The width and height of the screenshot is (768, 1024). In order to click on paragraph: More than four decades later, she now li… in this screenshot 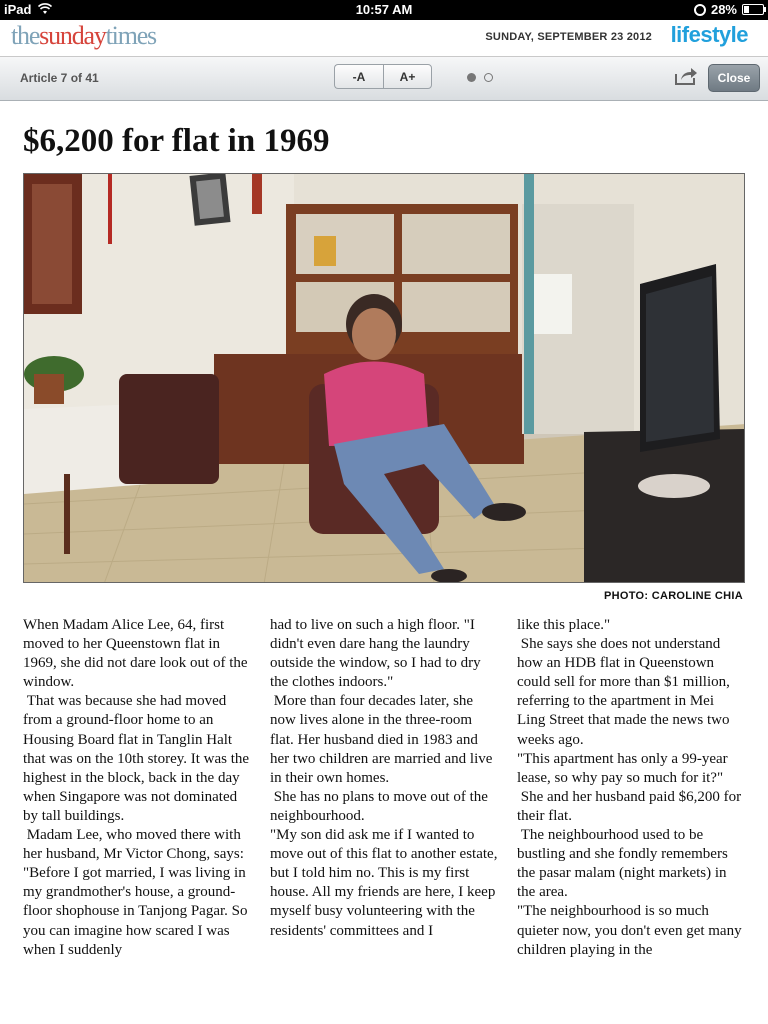, I will do `click(381, 739)`.